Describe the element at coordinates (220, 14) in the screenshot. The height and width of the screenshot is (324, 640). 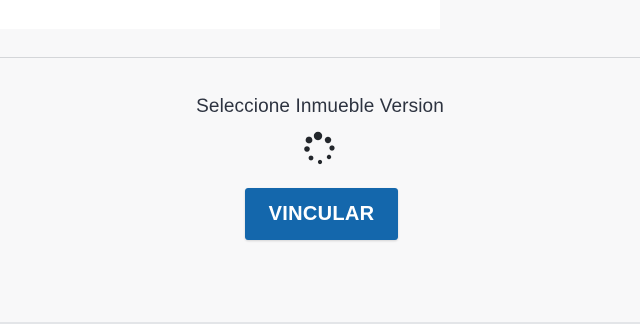
I see `top-header-panel` at that location.